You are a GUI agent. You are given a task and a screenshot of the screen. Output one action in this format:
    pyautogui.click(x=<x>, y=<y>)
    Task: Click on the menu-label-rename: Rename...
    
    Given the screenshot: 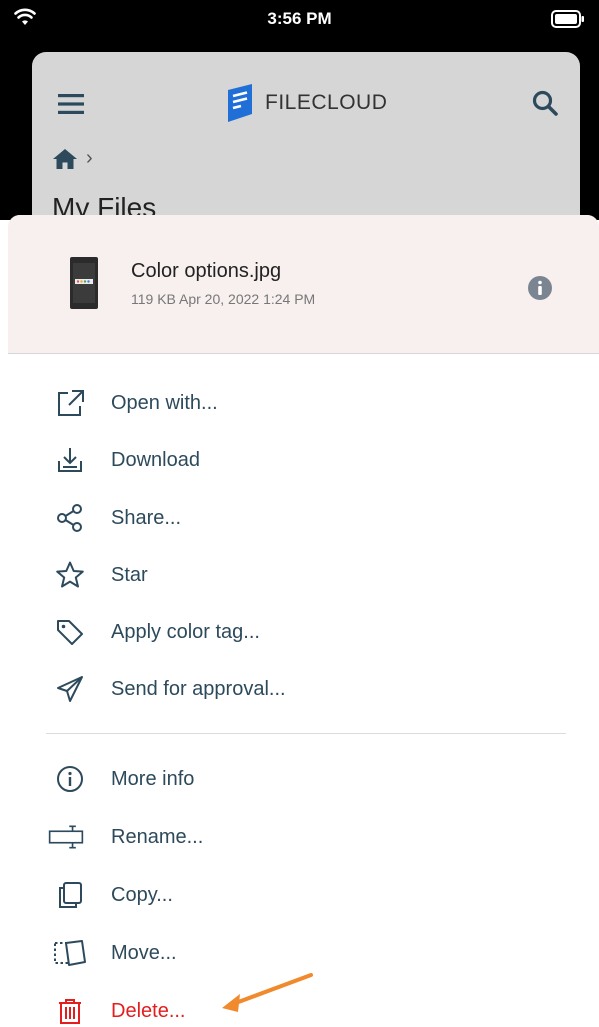 What is the action you would take?
    pyautogui.click(x=157, y=836)
    